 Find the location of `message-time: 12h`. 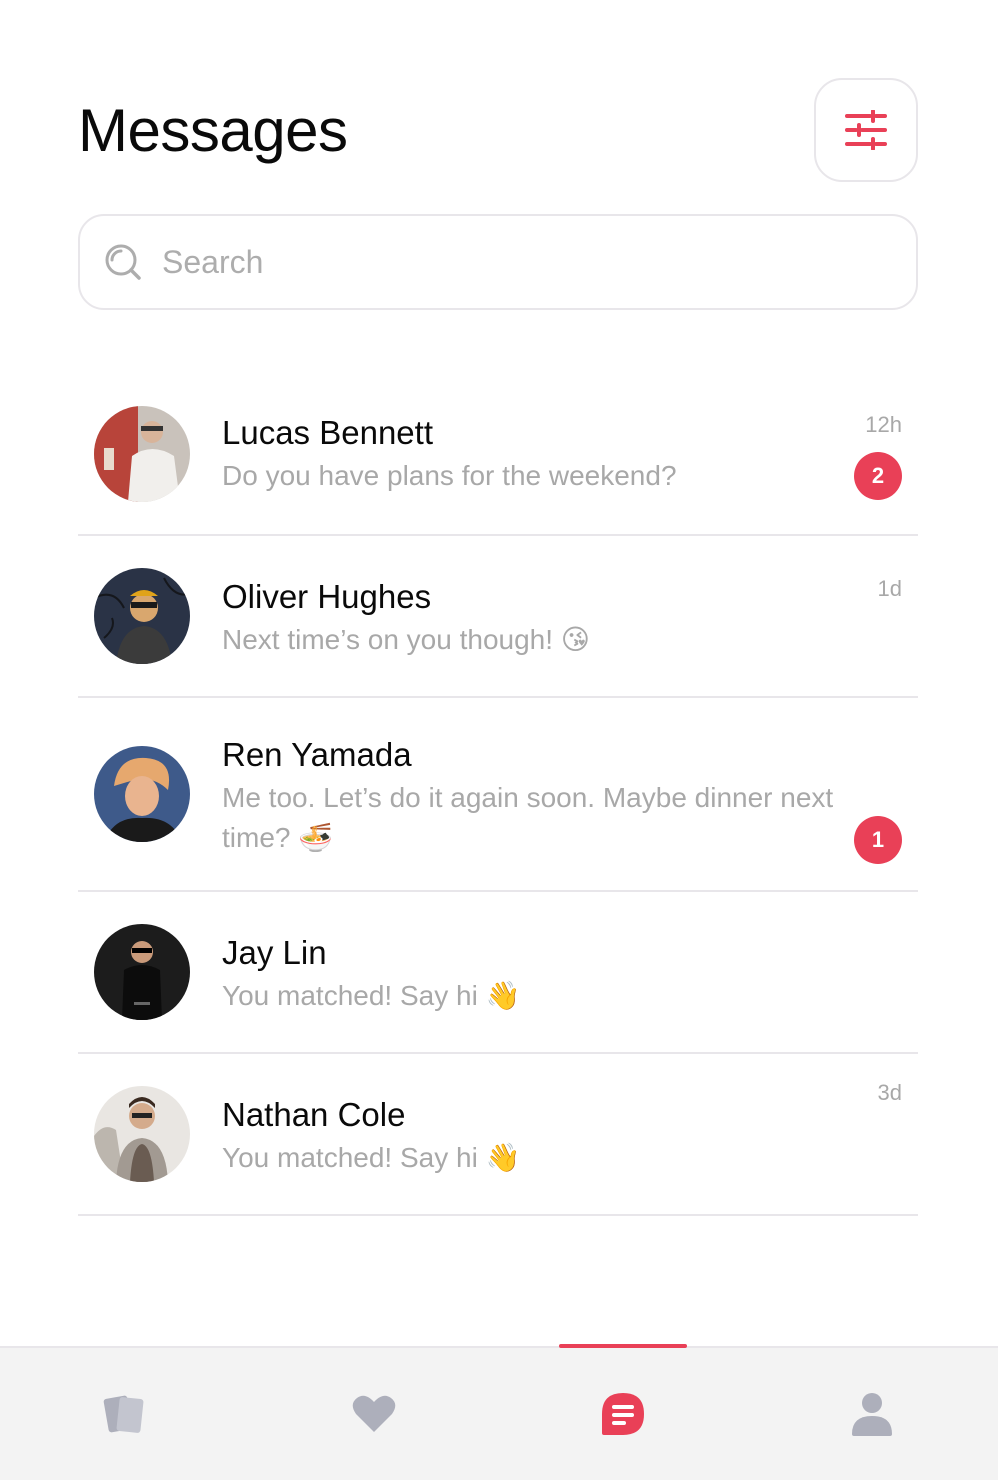

message-time: 12h is located at coordinates (883, 424).